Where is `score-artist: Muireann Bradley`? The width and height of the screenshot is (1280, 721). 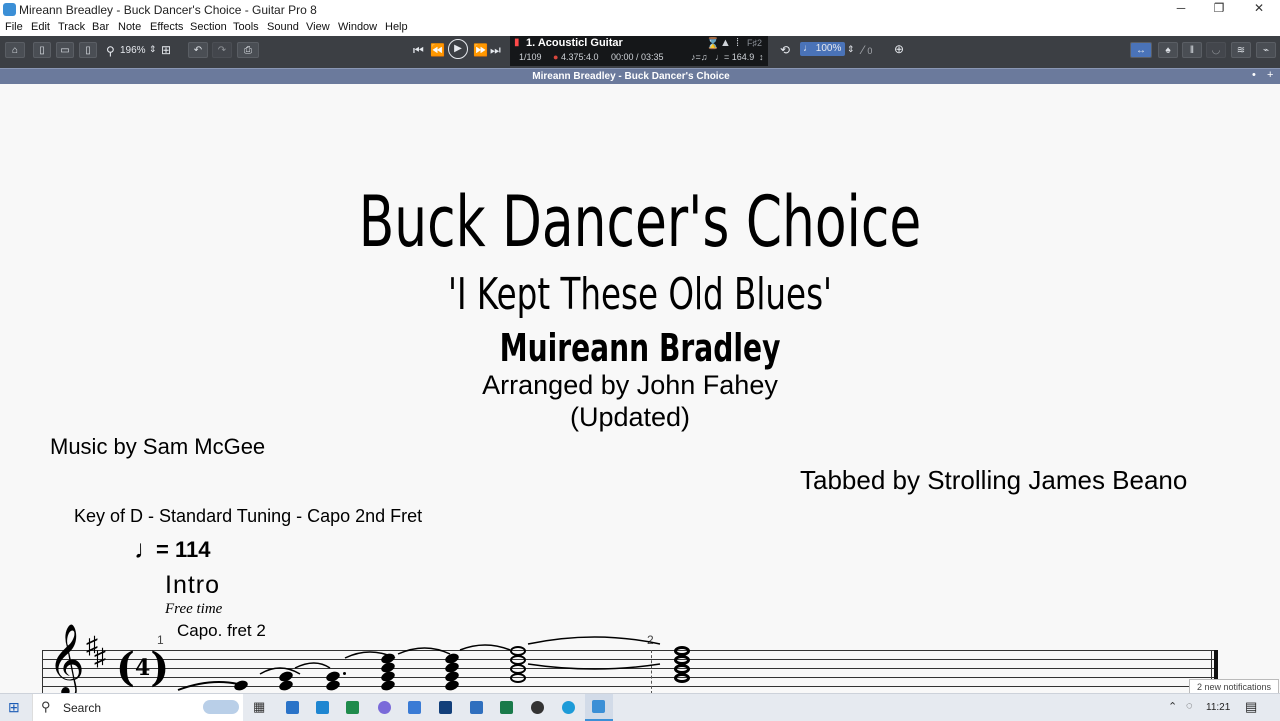 score-artist: Muireann Bradley is located at coordinates (640, 348).